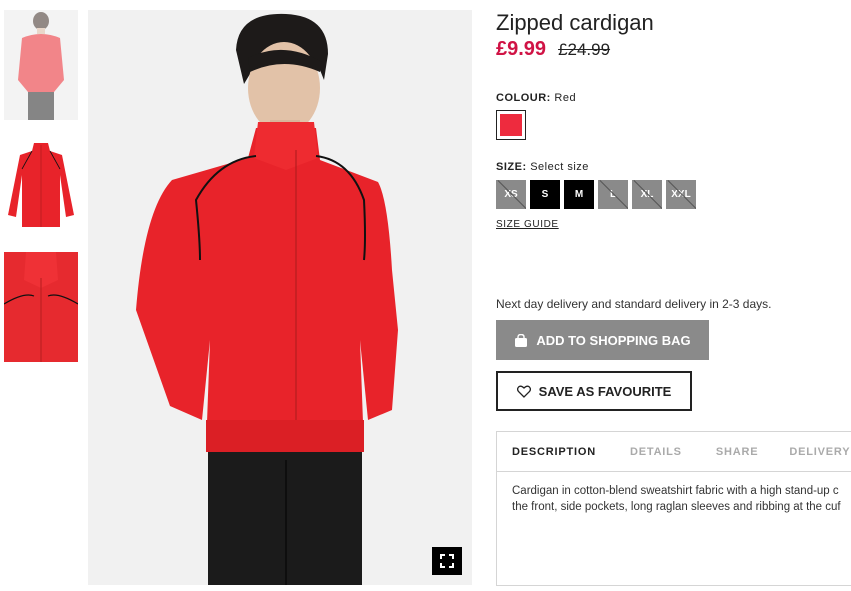 This screenshot has height=591, width=851. Describe the element at coordinates (545, 194) in the screenshot. I see `size-option-s: S` at that location.